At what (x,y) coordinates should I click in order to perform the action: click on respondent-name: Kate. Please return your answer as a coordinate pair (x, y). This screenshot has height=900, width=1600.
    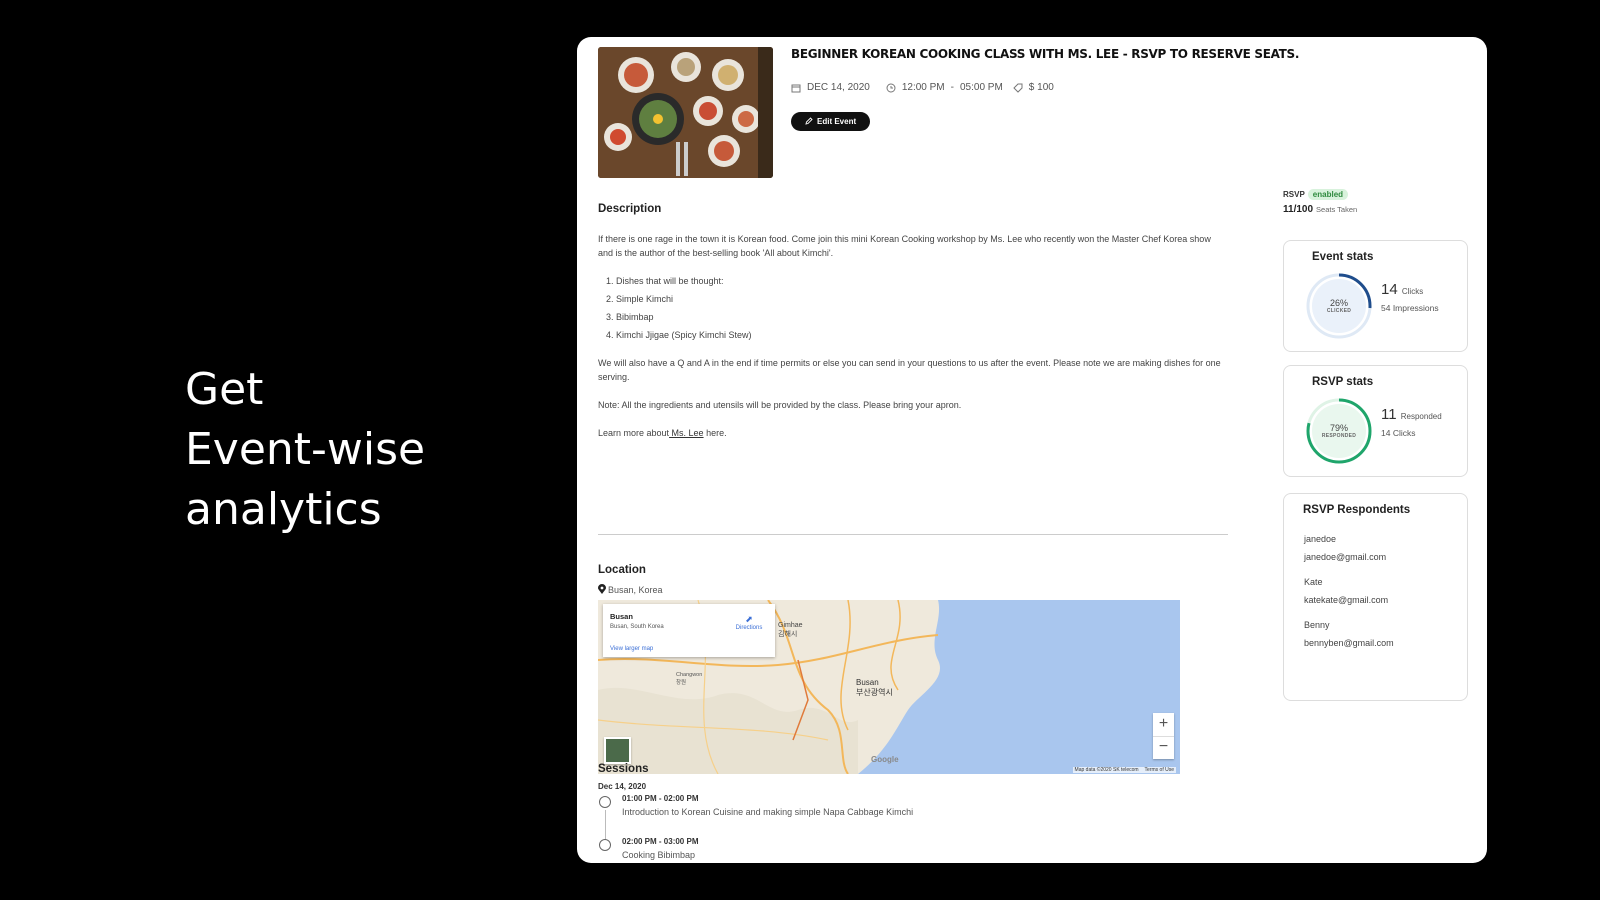
    Looking at the image, I should click on (1313, 582).